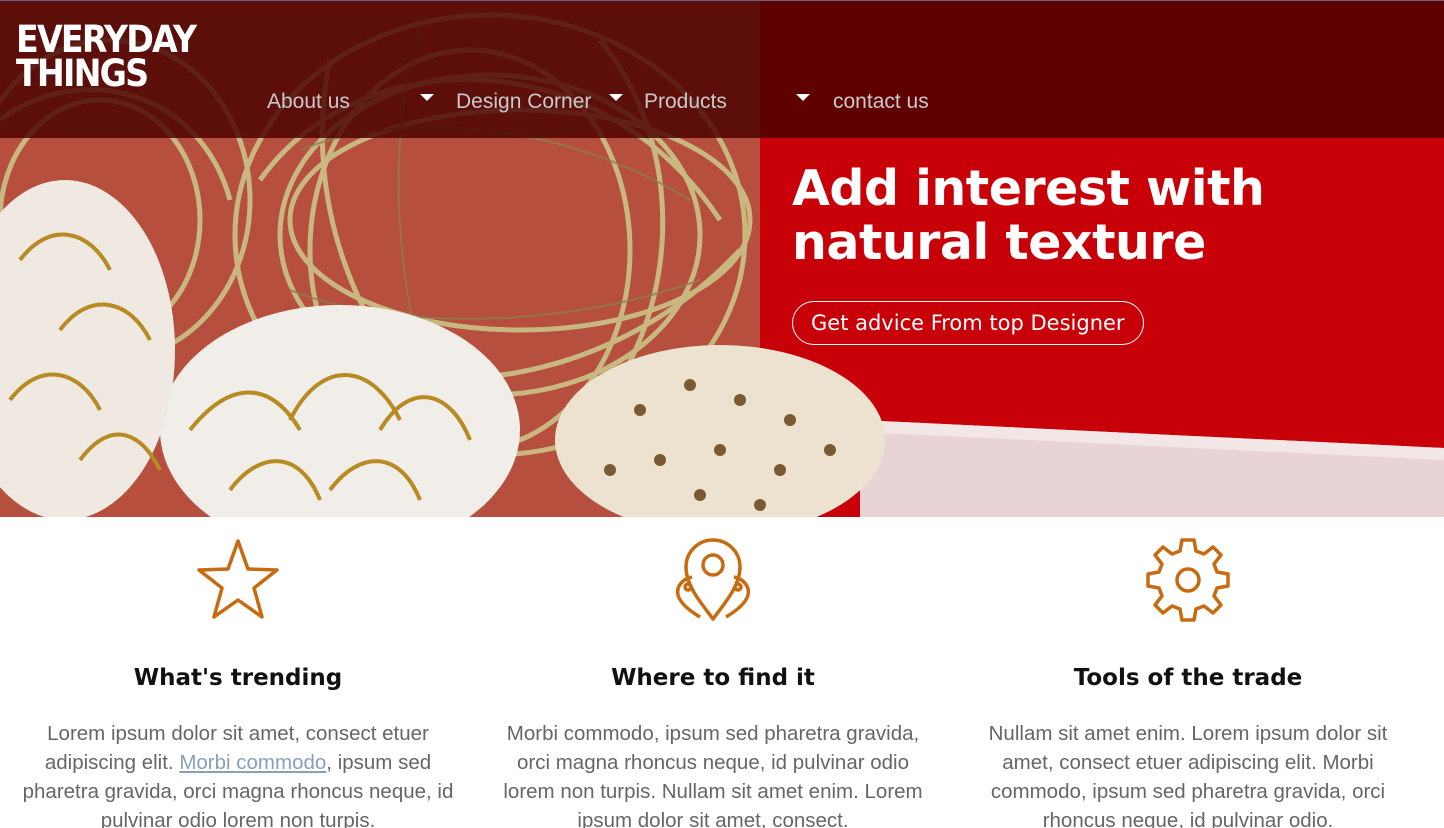 The width and height of the screenshot is (1444, 828). Describe the element at coordinates (82, 73) in the screenshot. I see `brand-logo-line2: THINGS` at that location.